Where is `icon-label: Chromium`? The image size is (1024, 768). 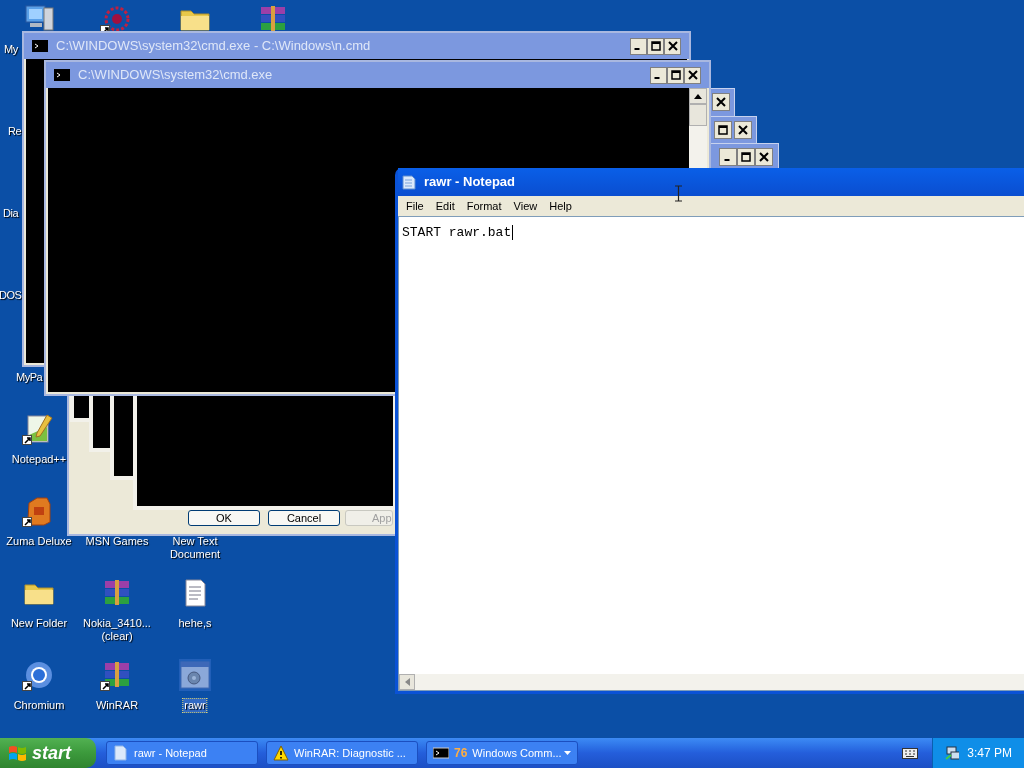 icon-label: Chromium is located at coordinates (39, 705).